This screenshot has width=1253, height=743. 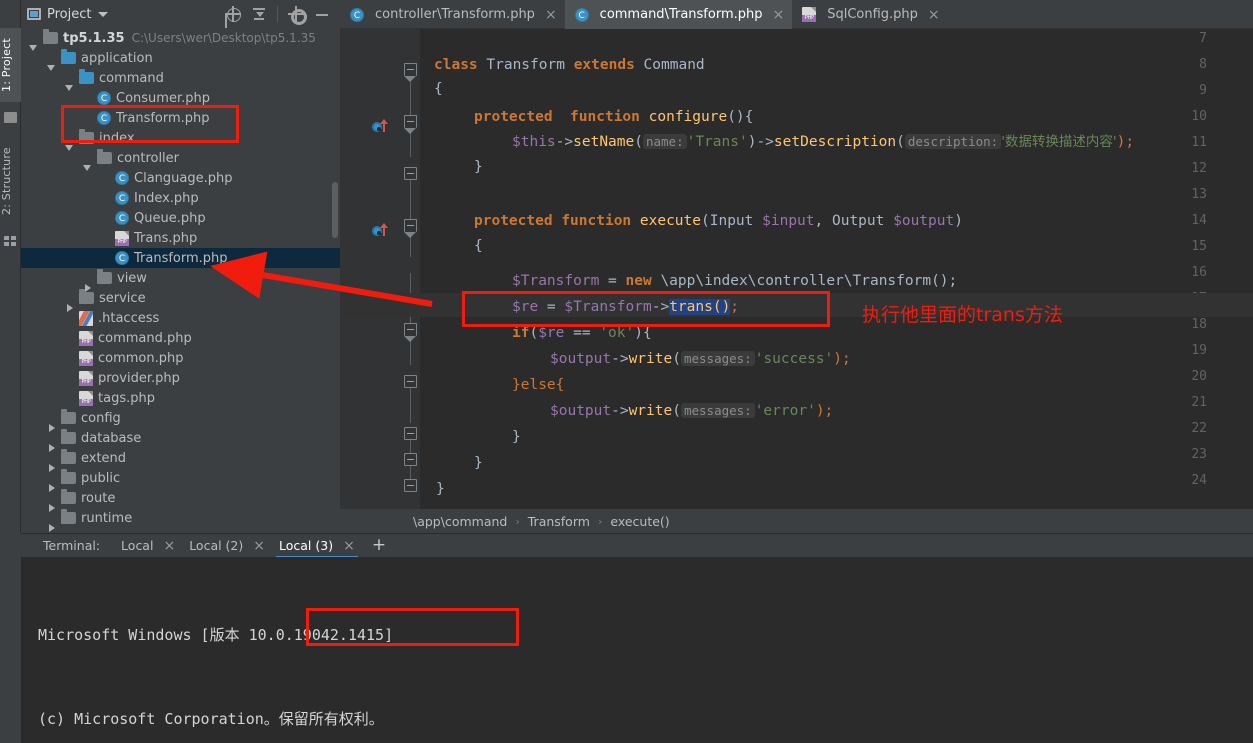 What do you see at coordinates (111, 438) in the screenshot?
I see `tree-item-label: database` at bounding box center [111, 438].